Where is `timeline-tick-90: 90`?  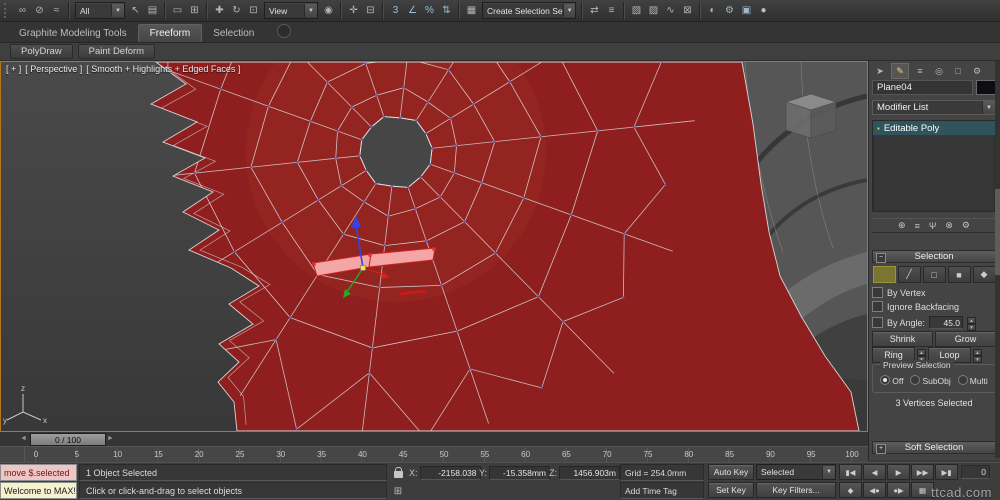
timeline-tick-90: 90 is located at coordinates (770, 454).